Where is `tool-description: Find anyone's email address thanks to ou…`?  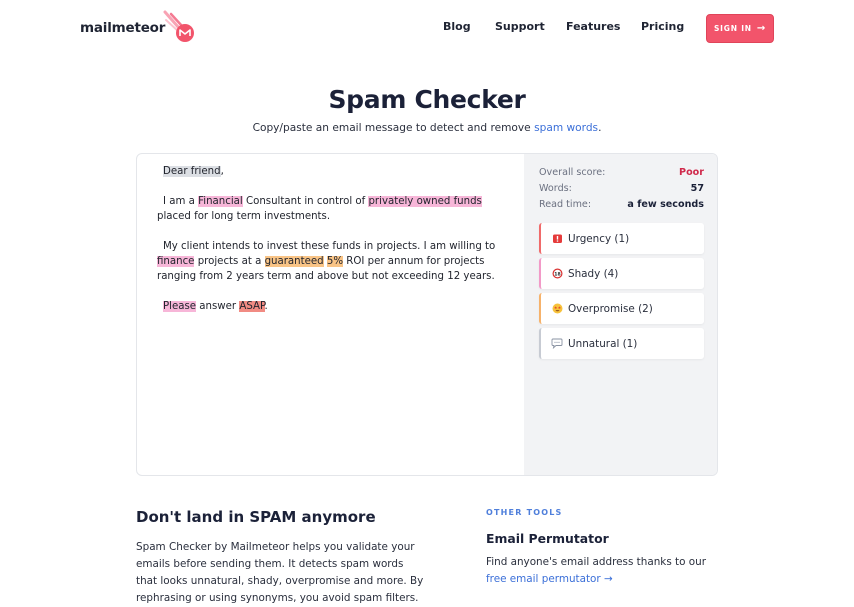 tool-description: Find anyone's email address thanks to ou… is located at coordinates (606, 571).